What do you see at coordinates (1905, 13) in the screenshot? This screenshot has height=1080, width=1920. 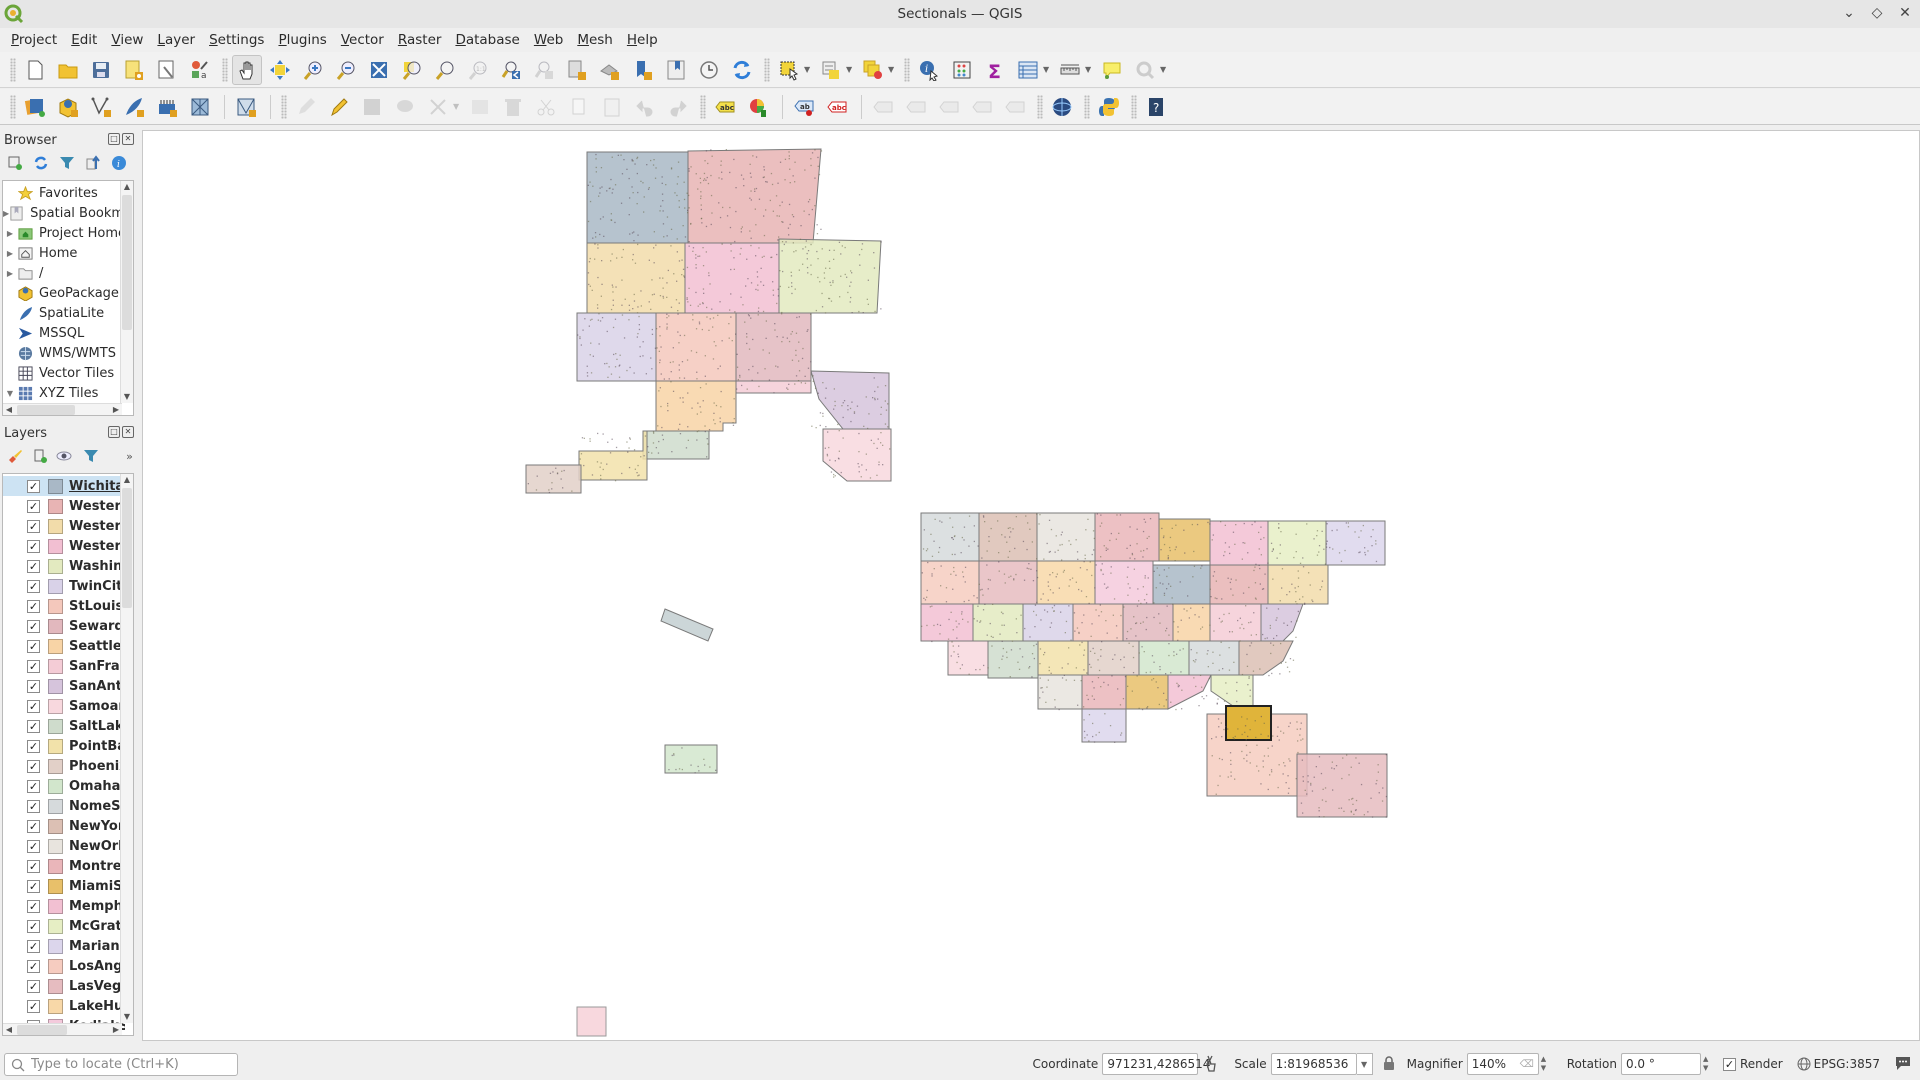 I see `close-button: ✕` at bounding box center [1905, 13].